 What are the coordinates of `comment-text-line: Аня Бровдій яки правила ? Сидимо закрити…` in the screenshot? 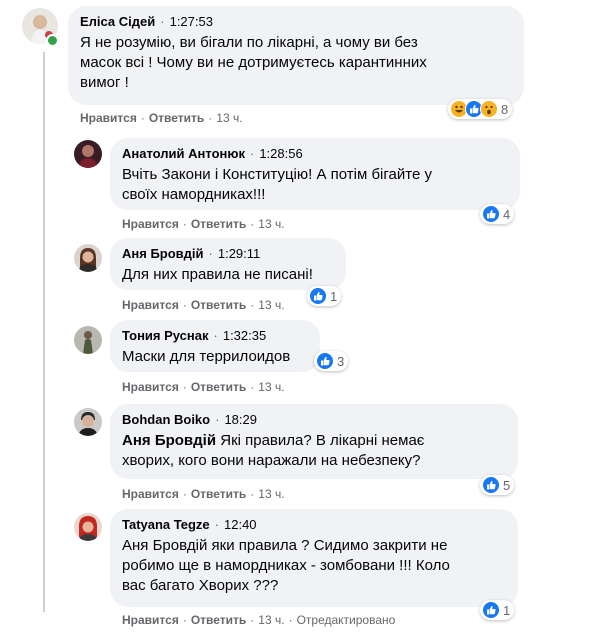 It's located at (285, 545).